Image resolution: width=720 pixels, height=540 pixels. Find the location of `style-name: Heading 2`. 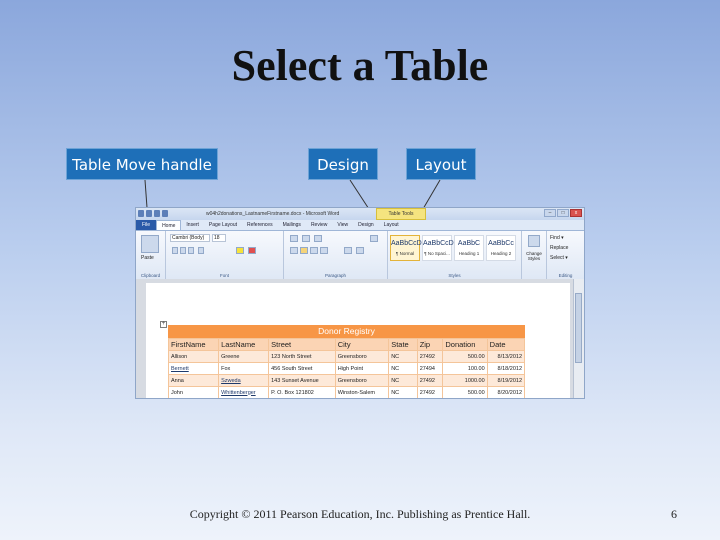

style-name: Heading 2 is located at coordinates (501, 253).